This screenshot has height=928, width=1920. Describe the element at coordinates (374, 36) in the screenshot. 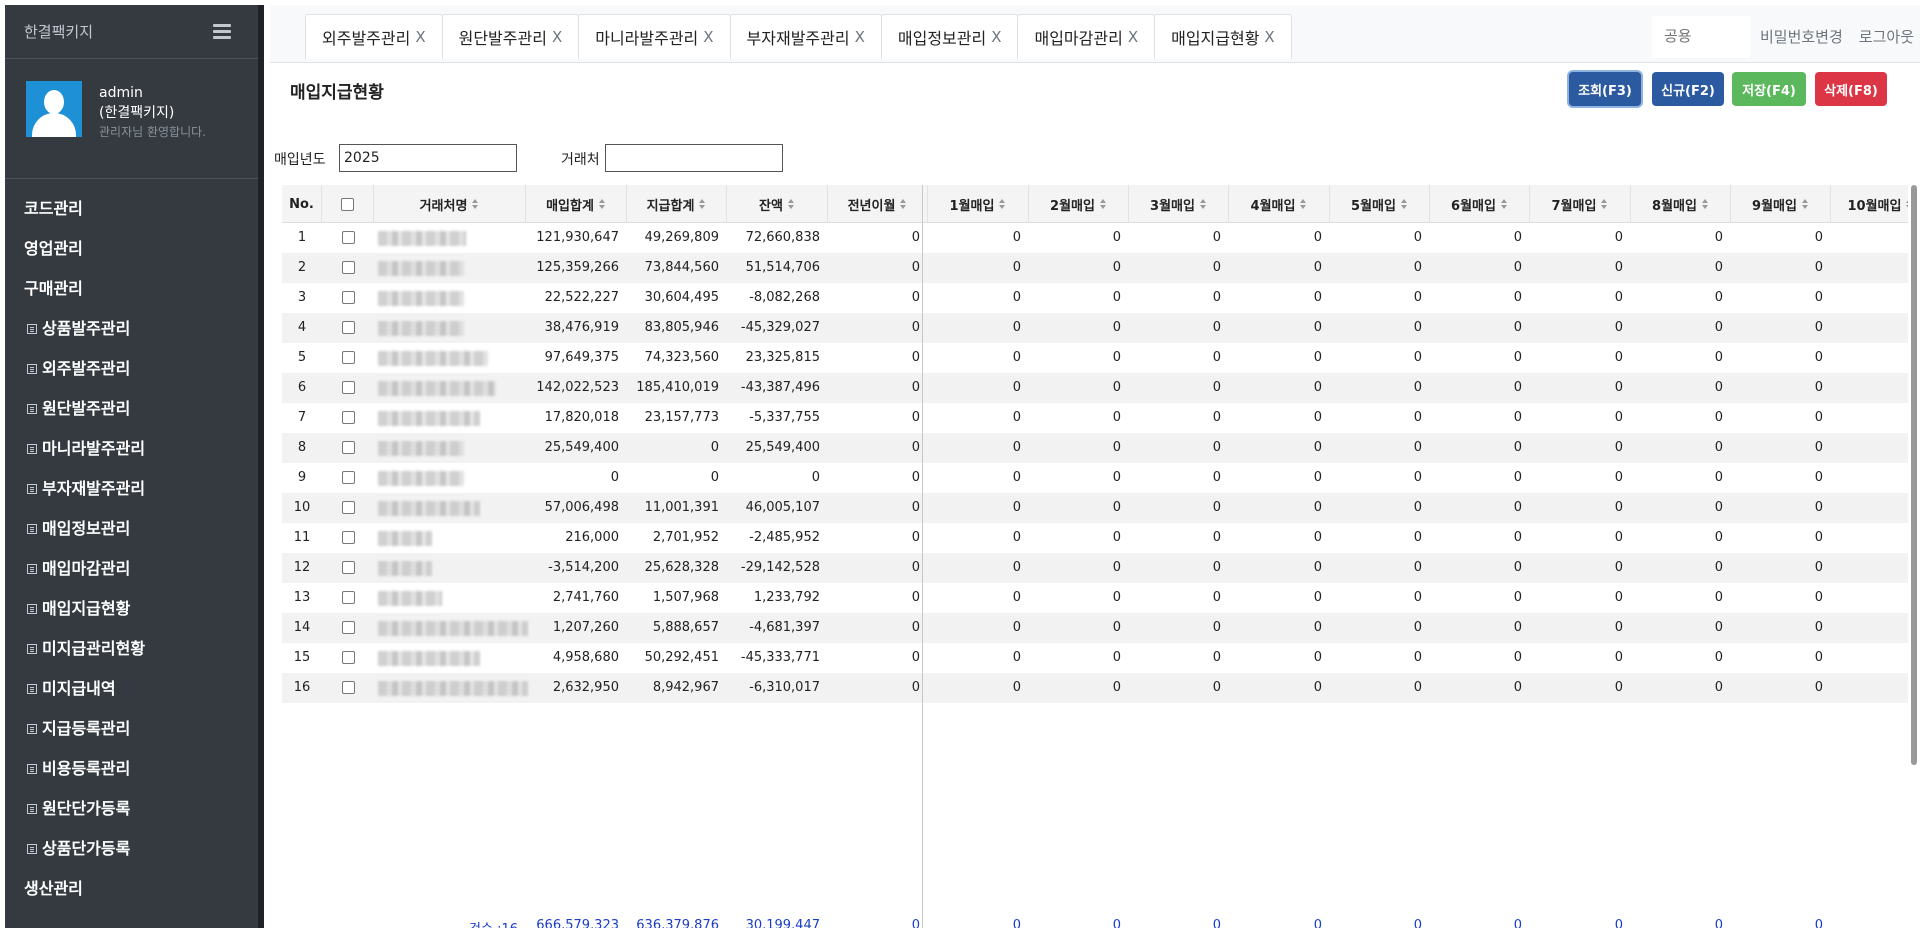

I see `tab-0: 외주발주관리 X` at that location.